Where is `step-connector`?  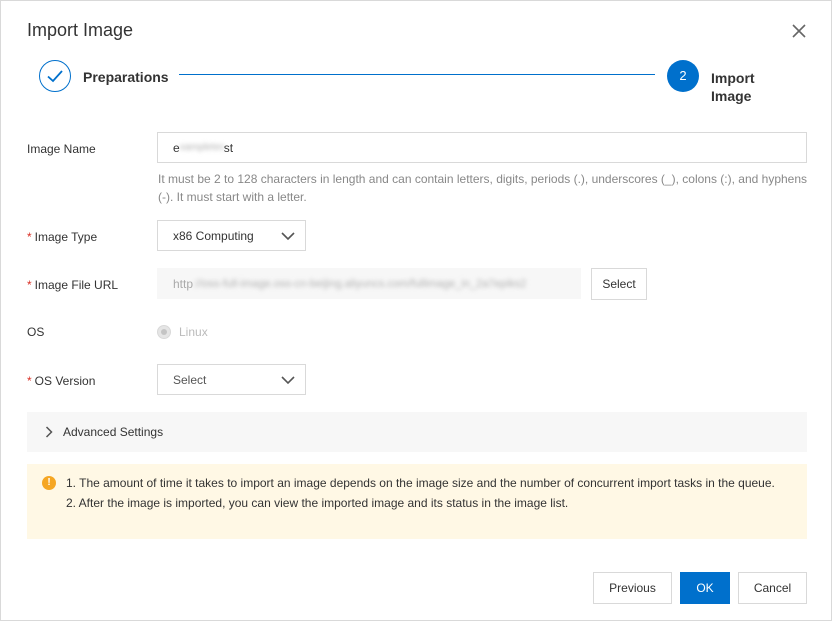 step-connector is located at coordinates (417, 74).